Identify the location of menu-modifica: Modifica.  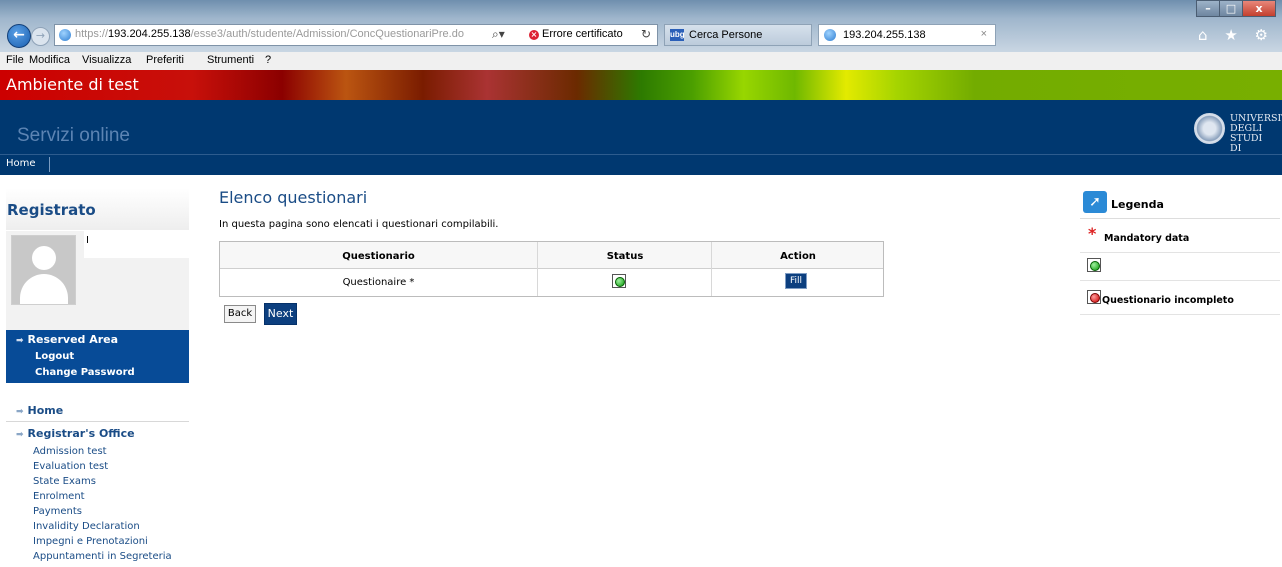
(49, 60).